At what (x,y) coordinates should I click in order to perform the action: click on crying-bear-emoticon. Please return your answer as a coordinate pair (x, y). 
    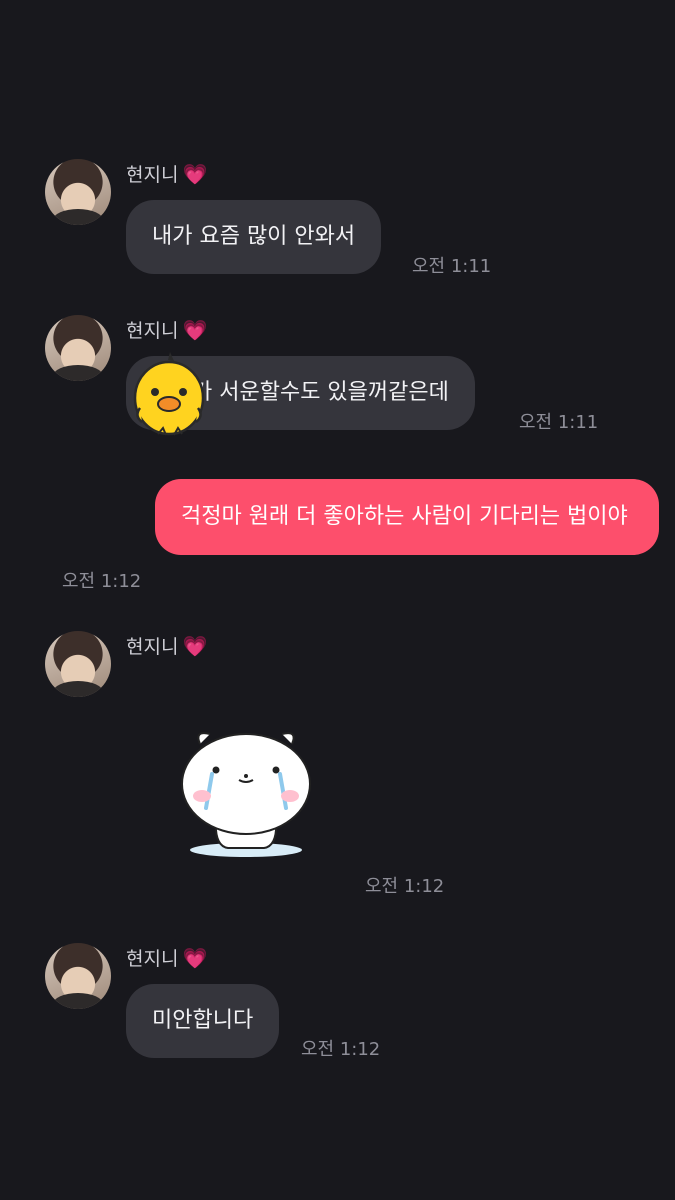
    Looking at the image, I should click on (246, 792).